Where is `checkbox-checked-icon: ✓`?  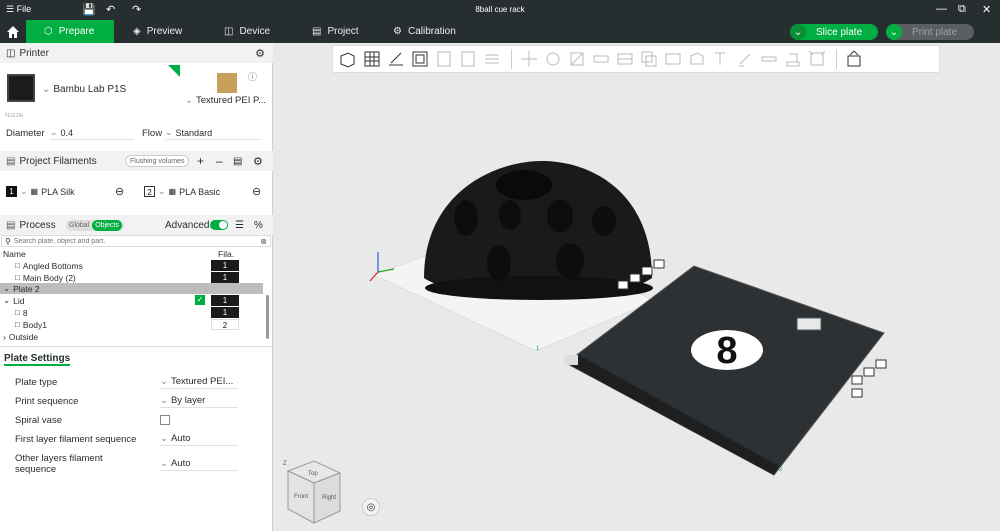 checkbox-checked-icon: ✓ is located at coordinates (200, 300).